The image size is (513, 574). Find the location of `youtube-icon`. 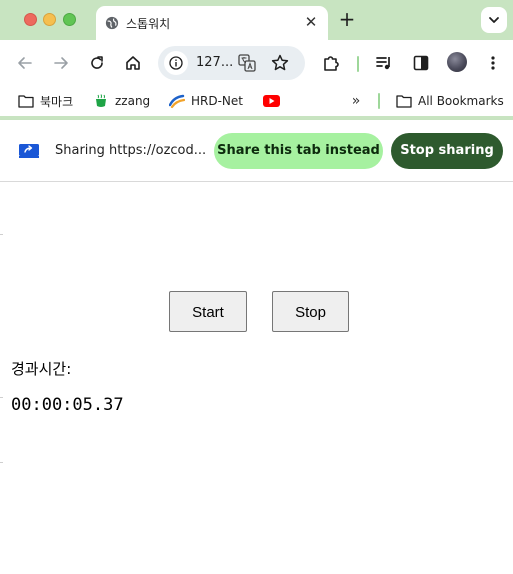

youtube-icon is located at coordinates (271, 101).